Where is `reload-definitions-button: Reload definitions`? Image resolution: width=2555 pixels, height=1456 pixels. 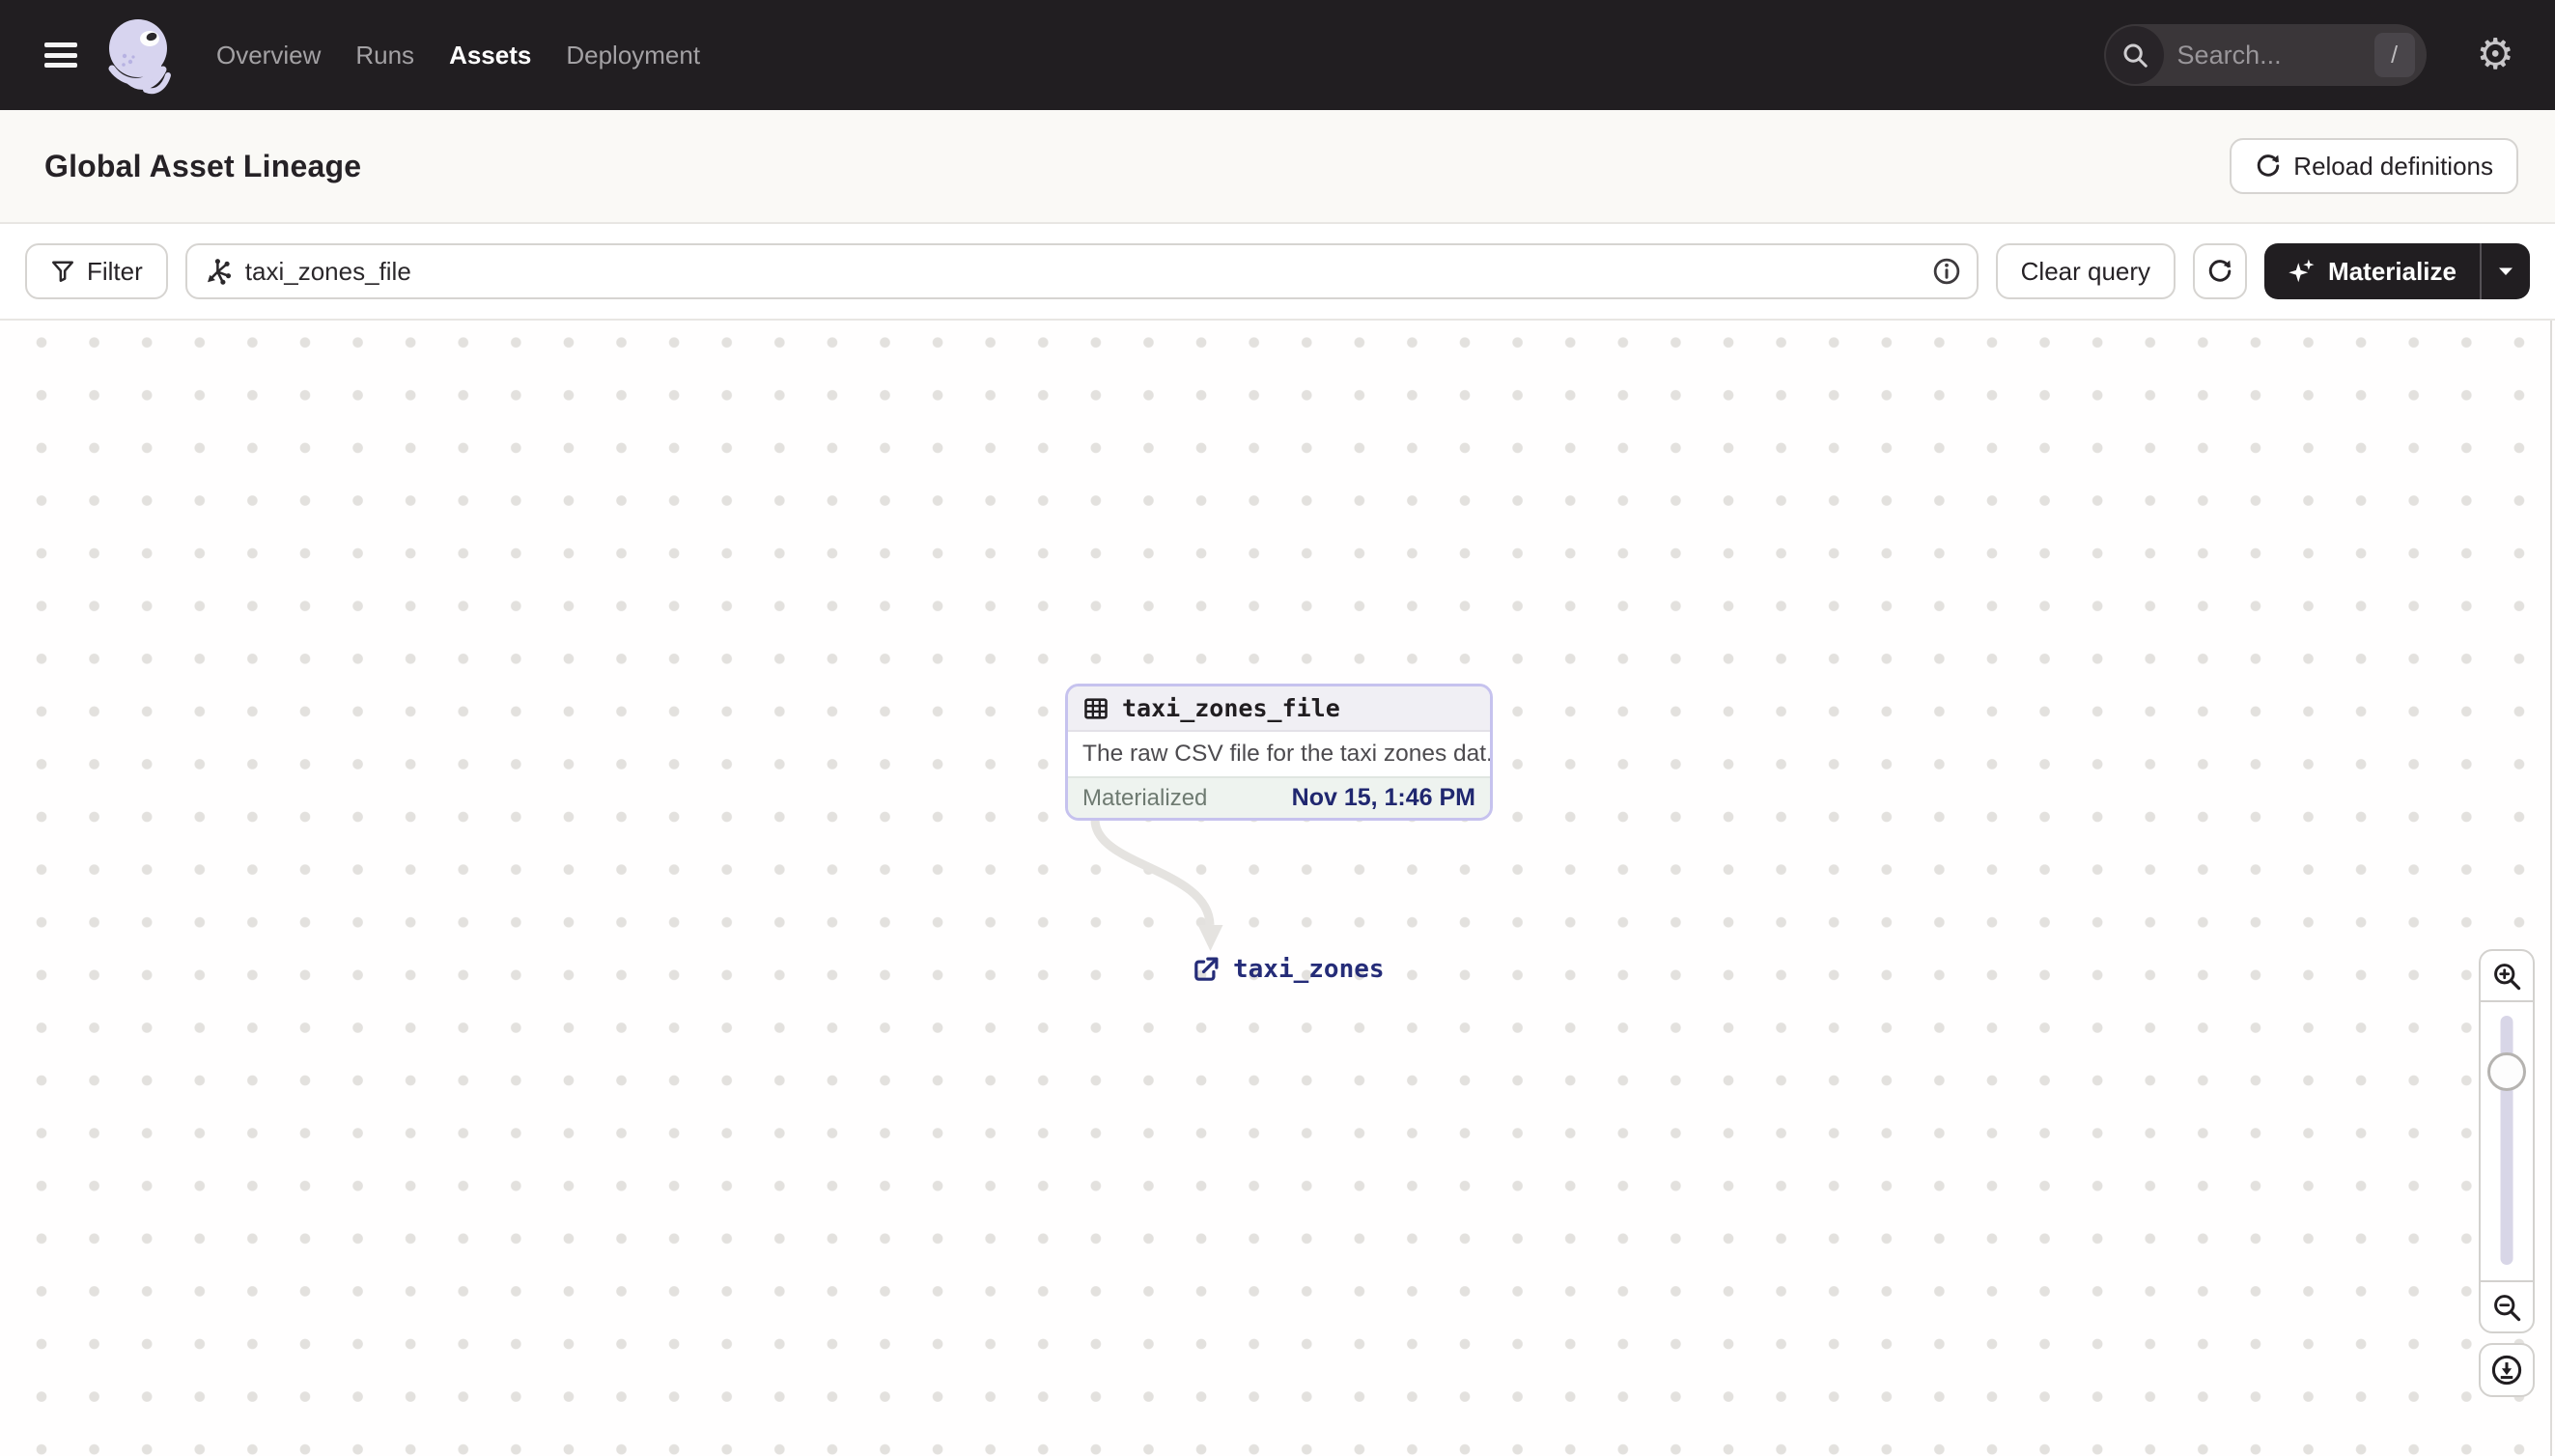 reload-definitions-button: Reload definitions is located at coordinates (2374, 166).